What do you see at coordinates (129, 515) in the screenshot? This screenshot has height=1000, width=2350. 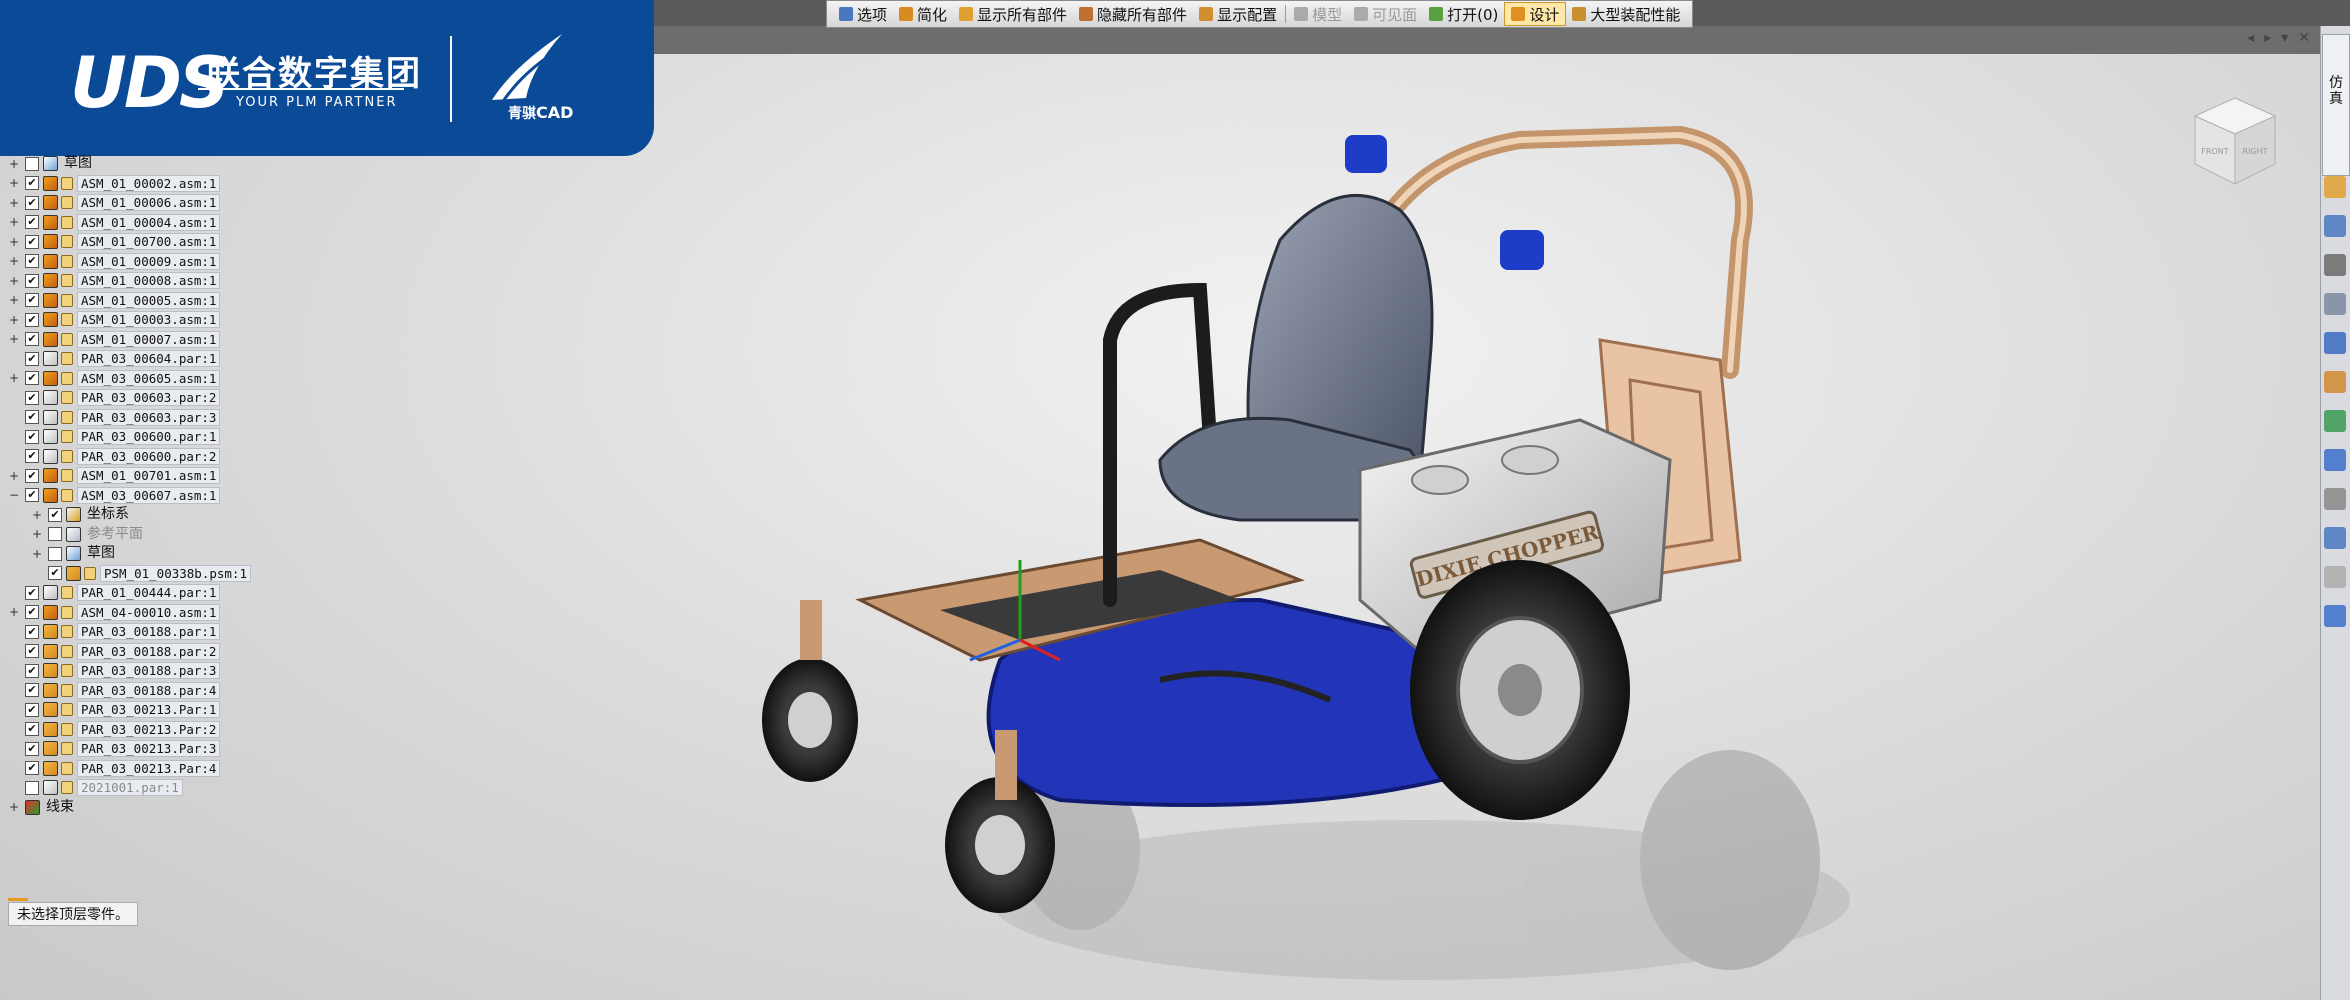 I see `tree-node: + ✔ 坐标系` at bounding box center [129, 515].